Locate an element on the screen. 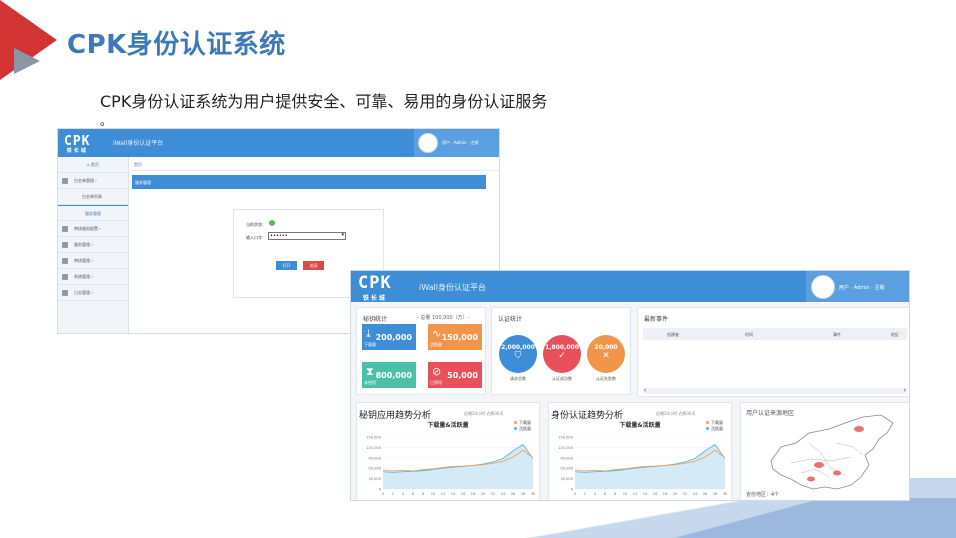 This screenshot has height=538, width=956. circle-value: 1,800,000 is located at coordinates (562, 347).